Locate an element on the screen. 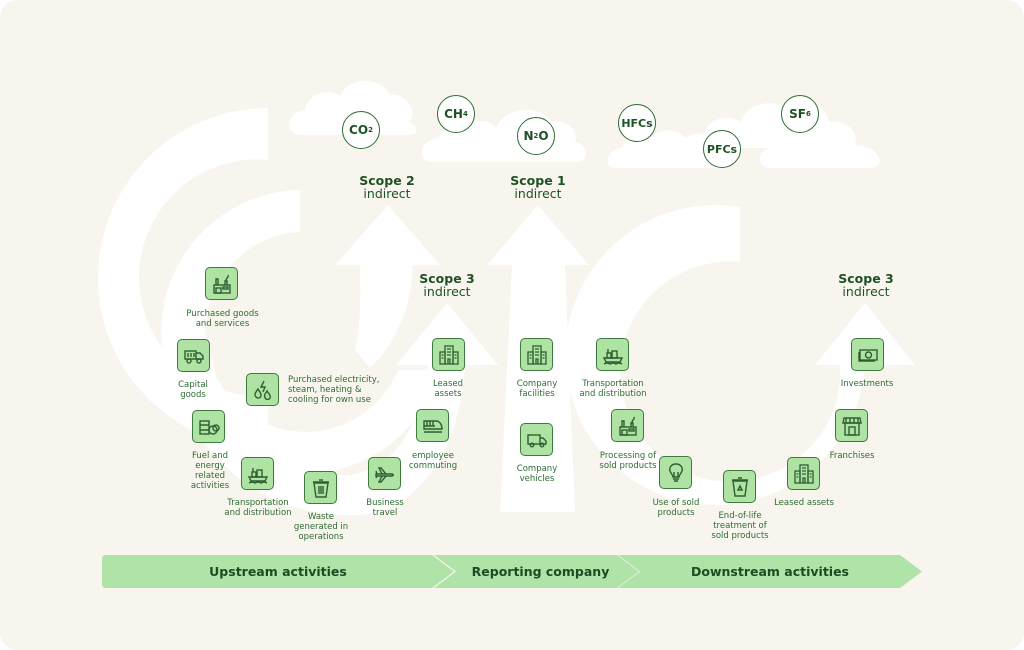  item-label: Transportation and distribution is located at coordinates (613, 389).